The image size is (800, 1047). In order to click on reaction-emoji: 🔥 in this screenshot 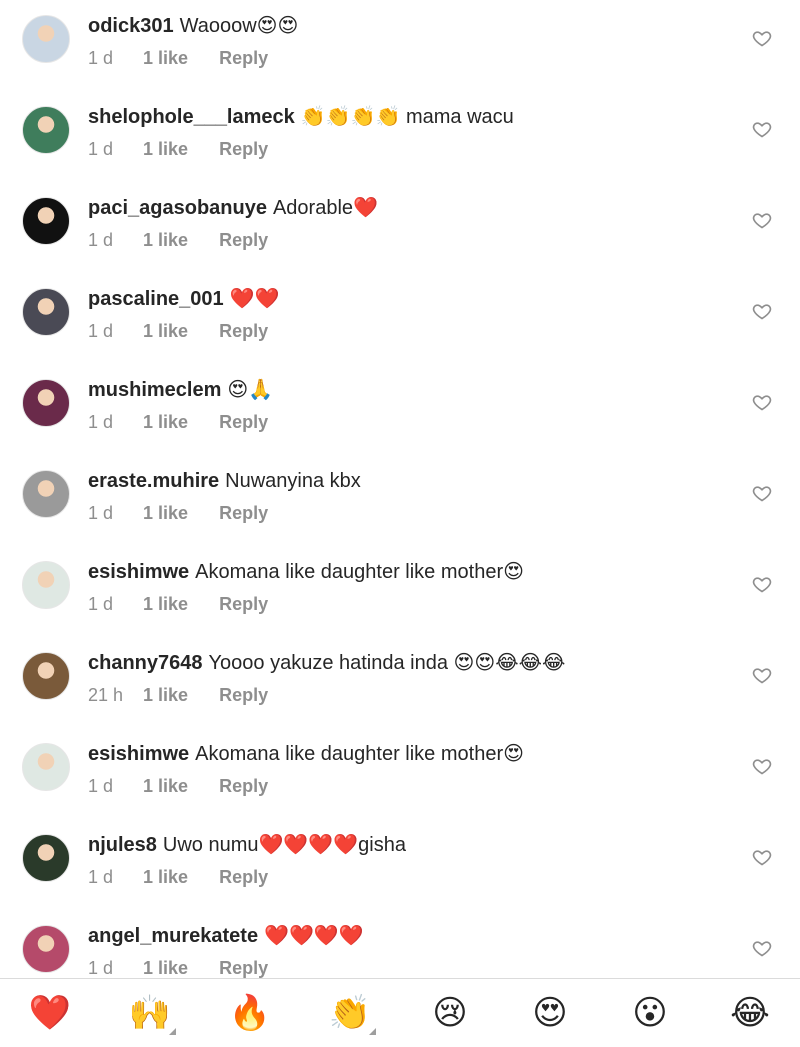, I will do `click(250, 1013)`.